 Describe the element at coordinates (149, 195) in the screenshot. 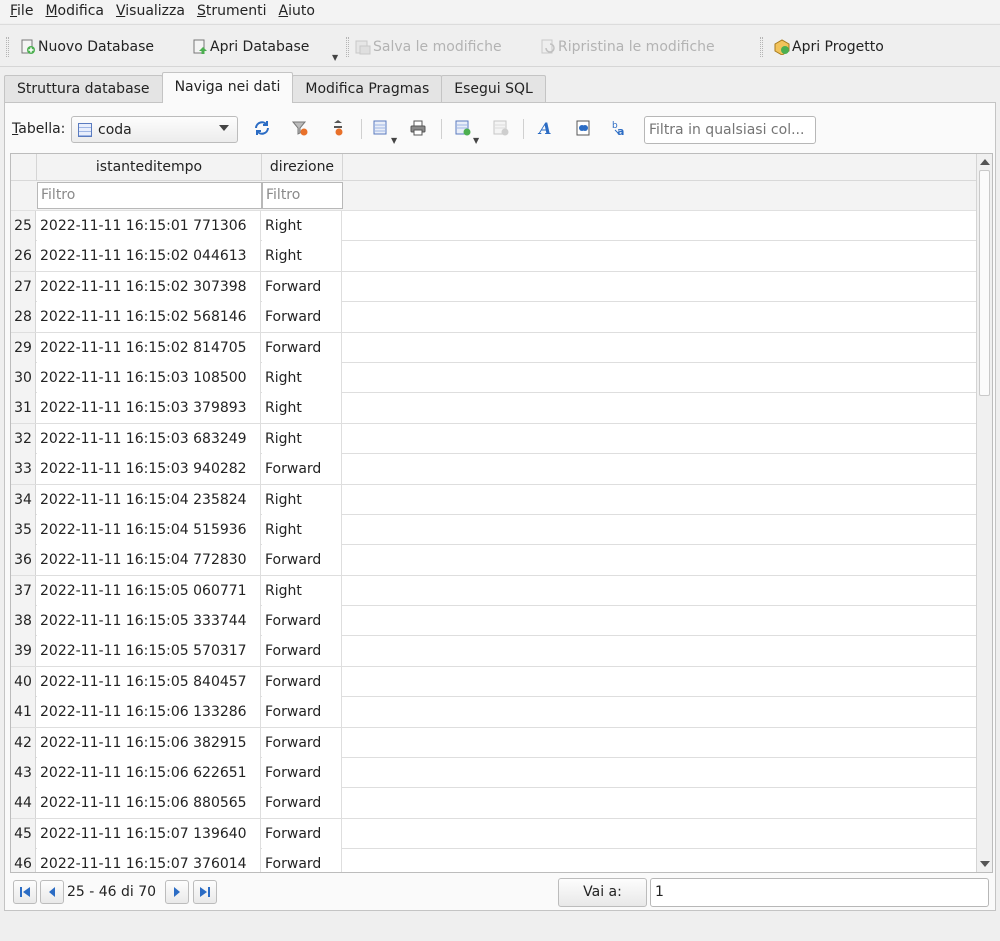

I see `filter-input-istanteditempo: Filtro` at that location.